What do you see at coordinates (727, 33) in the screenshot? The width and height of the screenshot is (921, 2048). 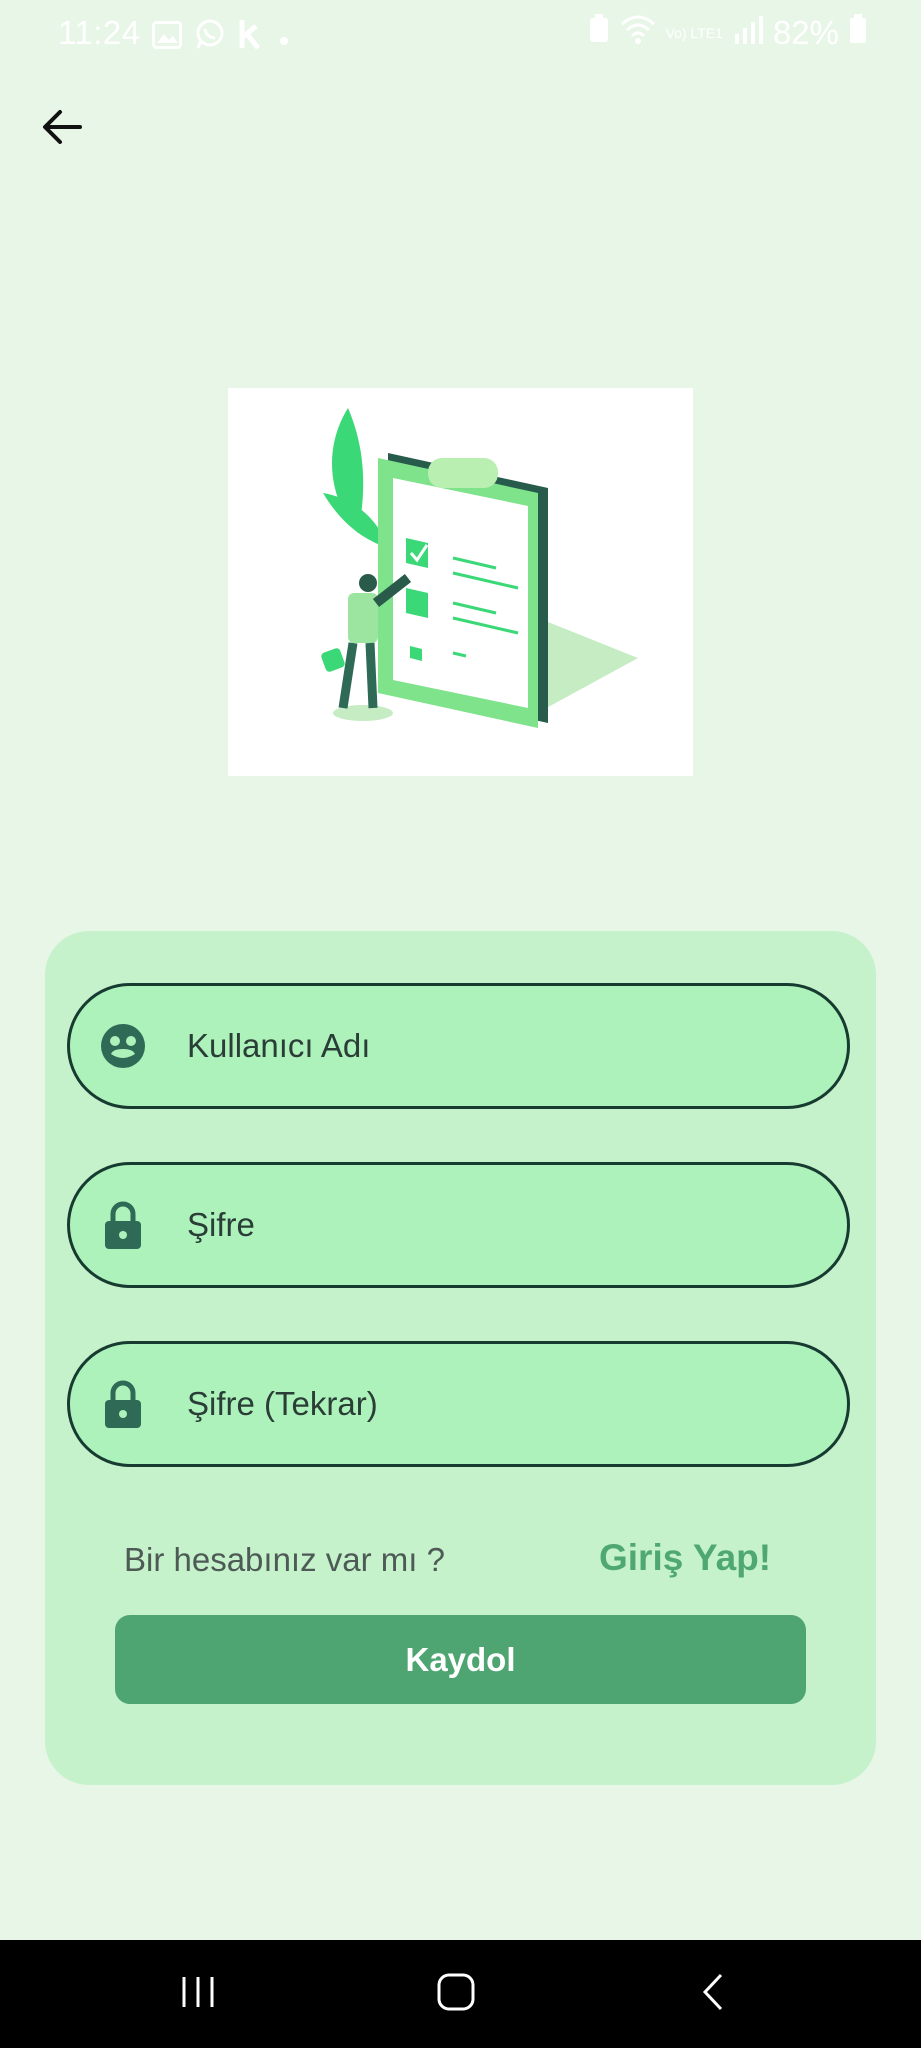 I see `status-system-icons: Vo) LTE1 82%` at bounding box center [727, 33].